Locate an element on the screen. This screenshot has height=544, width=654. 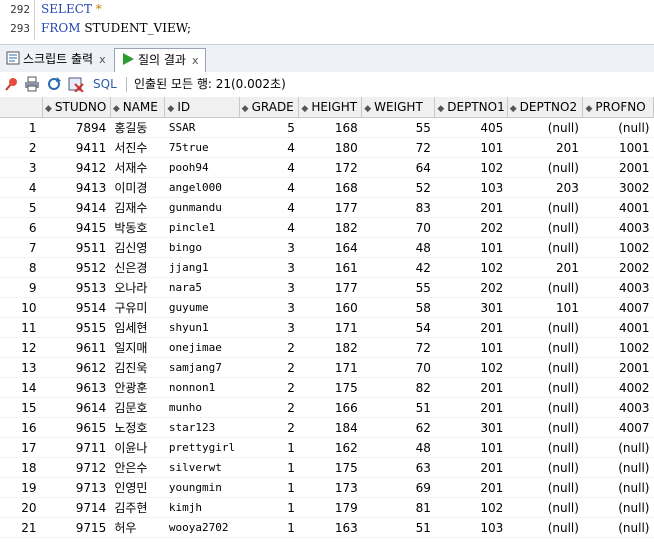
cell-profno: 4003 is located at coordinates (618, 407).